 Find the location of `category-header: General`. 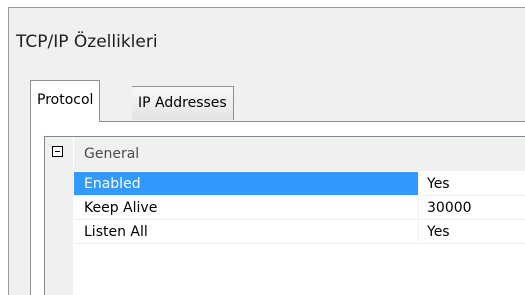

category-header: General is located at coordinates (299, 154).